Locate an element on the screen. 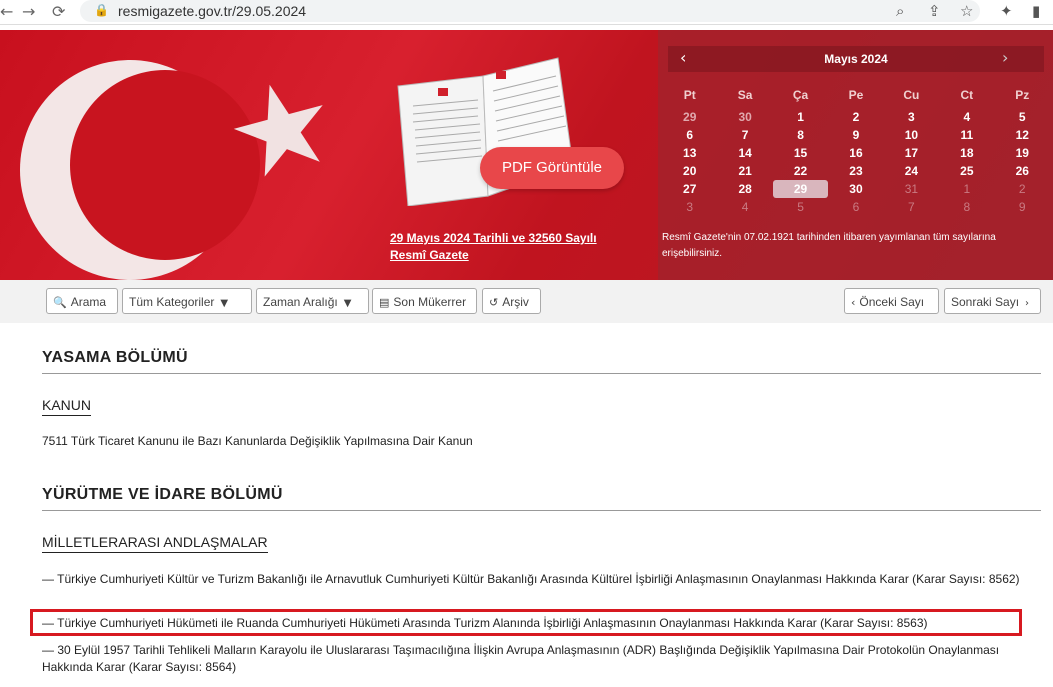 The width and height of the screenshot is (1053, 687). calendar-day: 23 is located at coordinates (855, 171).